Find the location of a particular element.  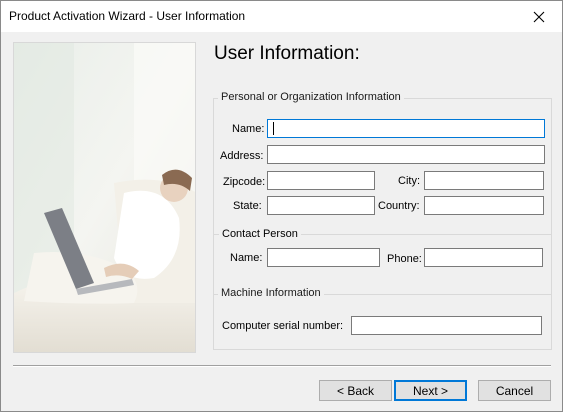

machine-info-legend: Machine Information is located at coordinates (271, 293).